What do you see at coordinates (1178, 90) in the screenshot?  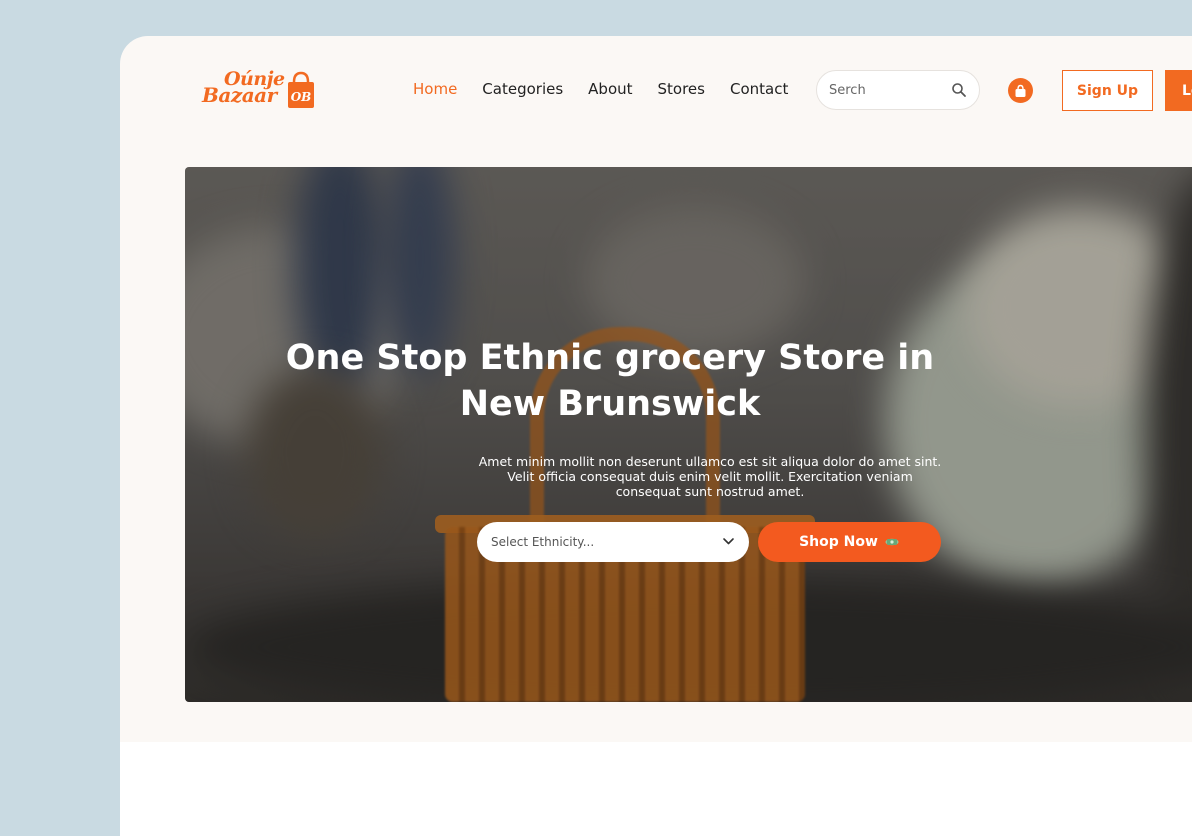 I see `login-button: Log In` at bounding box center [1178, 90].